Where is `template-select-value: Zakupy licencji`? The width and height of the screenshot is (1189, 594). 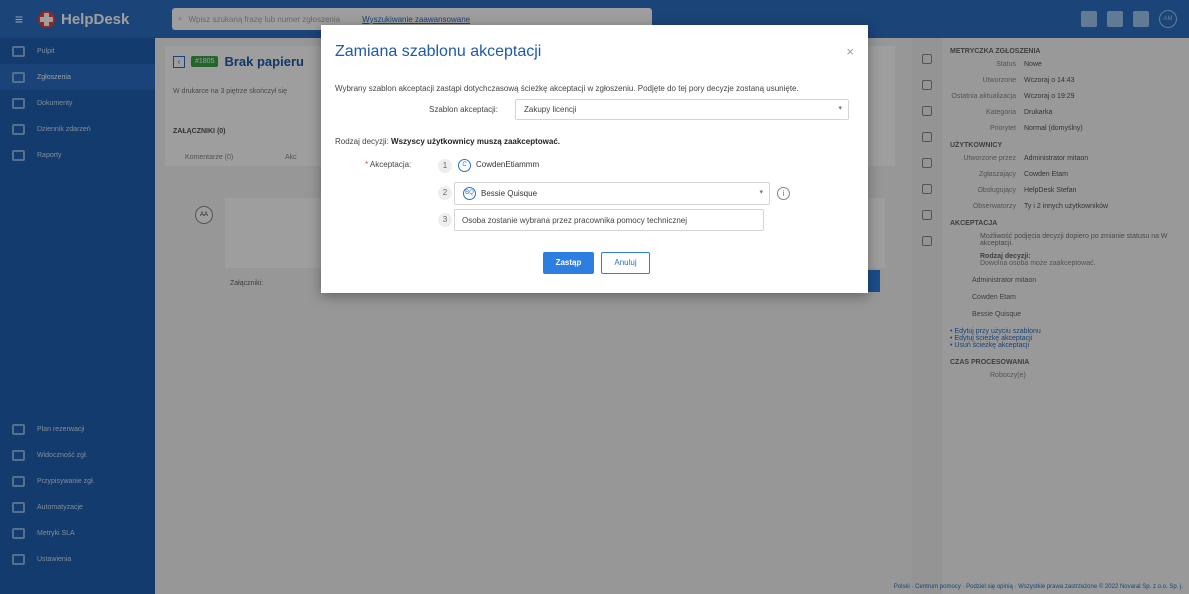
template-select-value: Zakupy licencji is located at coordinates (550, 109).